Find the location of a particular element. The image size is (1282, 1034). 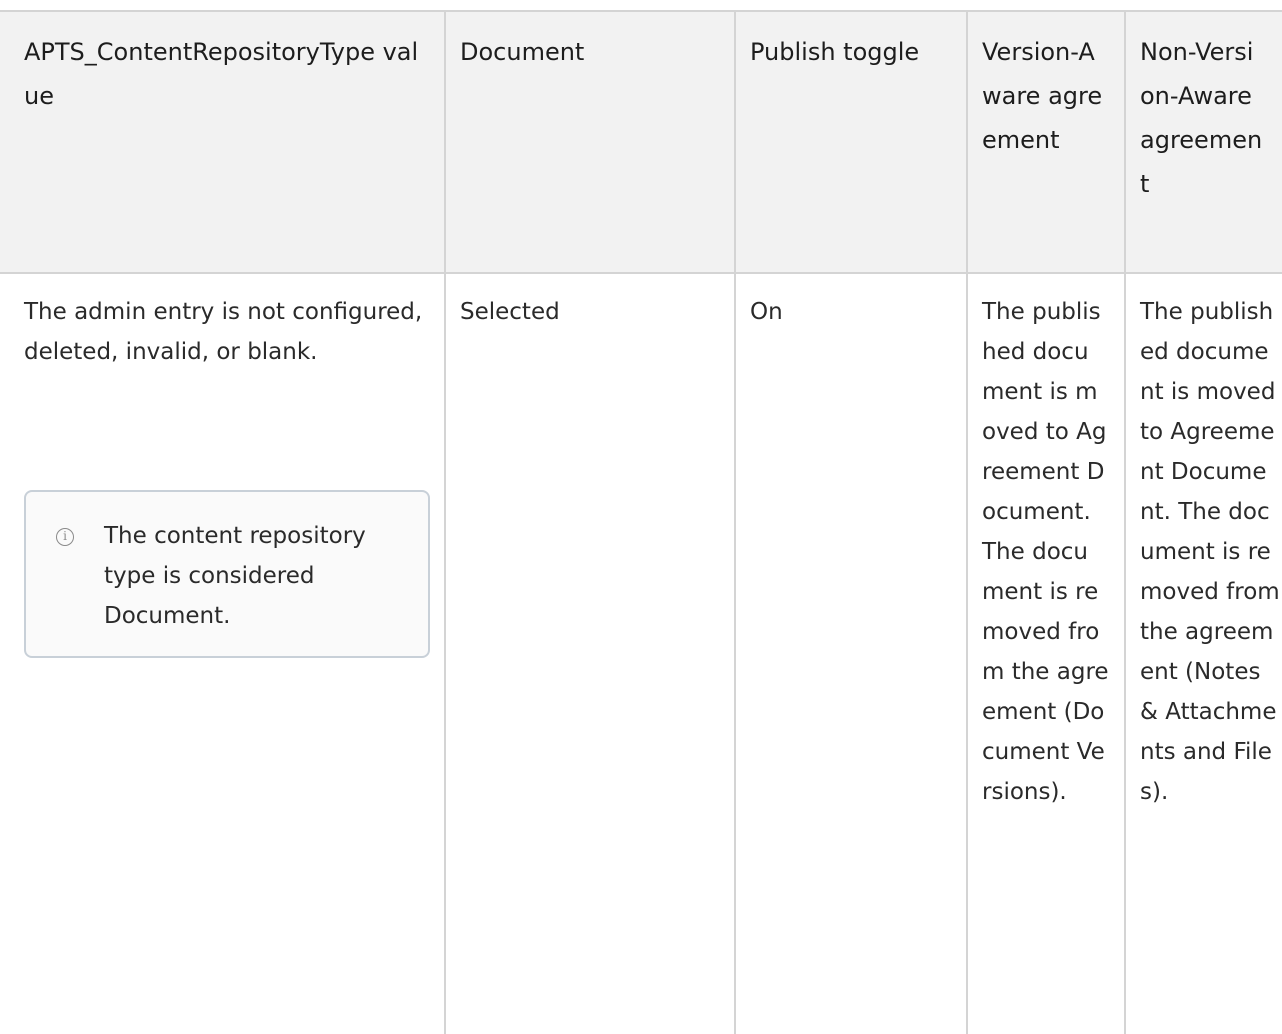

header-content-repository-type: APTS_ContentRepositoryType value is located at coordinates (221, 74).